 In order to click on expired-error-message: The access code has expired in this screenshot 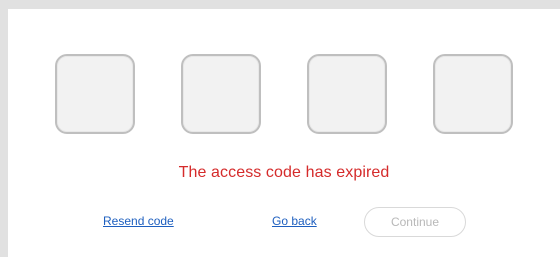, I will do `click(284, 172)`.